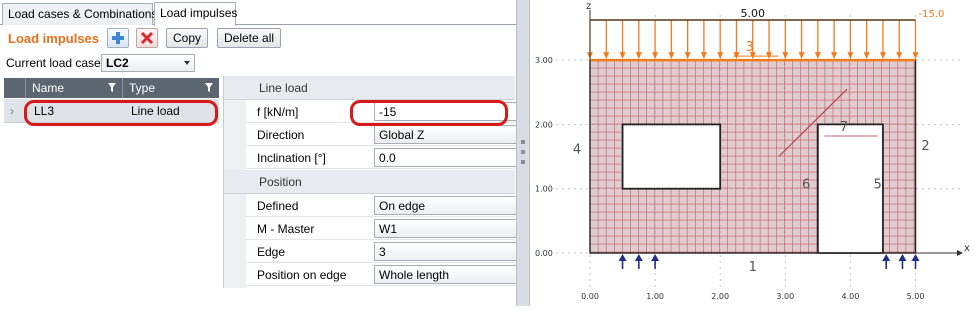 The width and height of the screenshot is (975, 309). What do you see at coordinates (258, 63) in the screenshot?
I see `load-case-row: Current load case LC2` at bounding box center [258, 63].